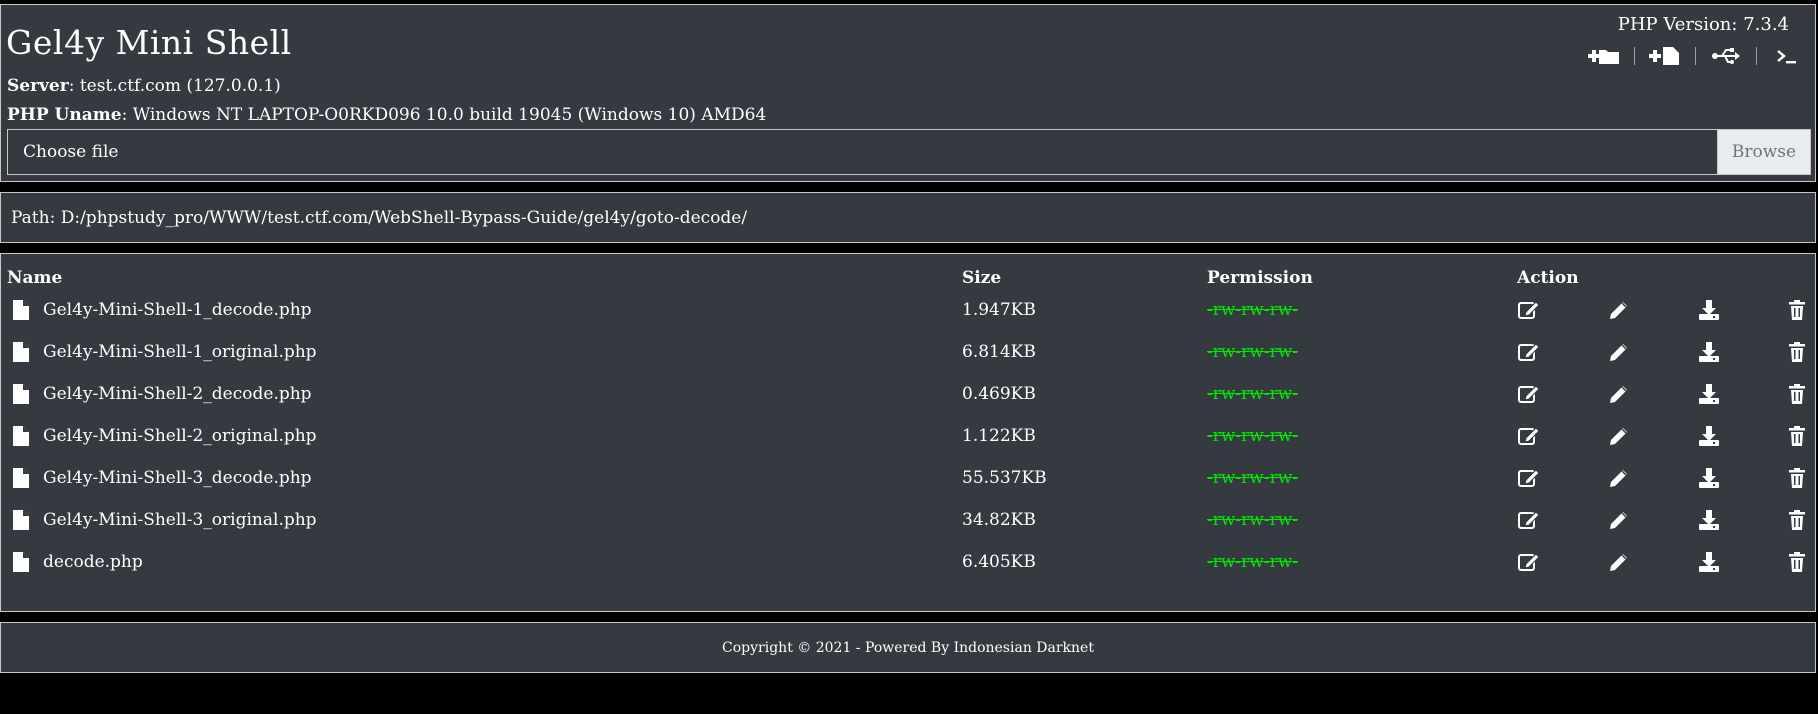 The width and height of the screenshot is (1818, 714). Describe the element at coordinates (999, 562) in the screenshot. I see `file-size: 6.405KB` at that location.